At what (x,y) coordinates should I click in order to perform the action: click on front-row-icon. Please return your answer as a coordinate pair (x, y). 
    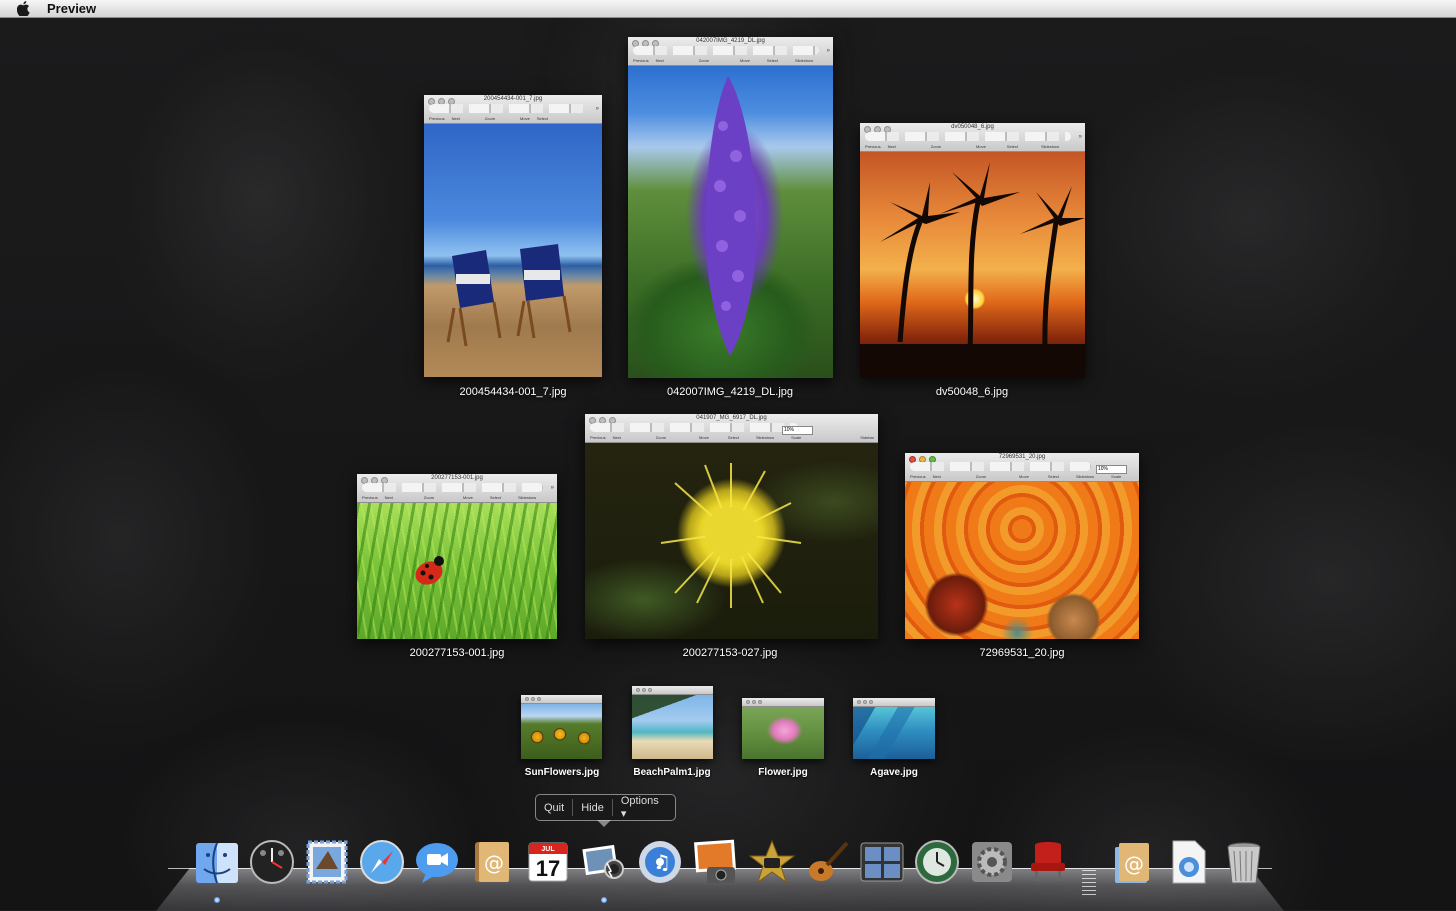
    Looking at the image, I should click on (1048, 862).